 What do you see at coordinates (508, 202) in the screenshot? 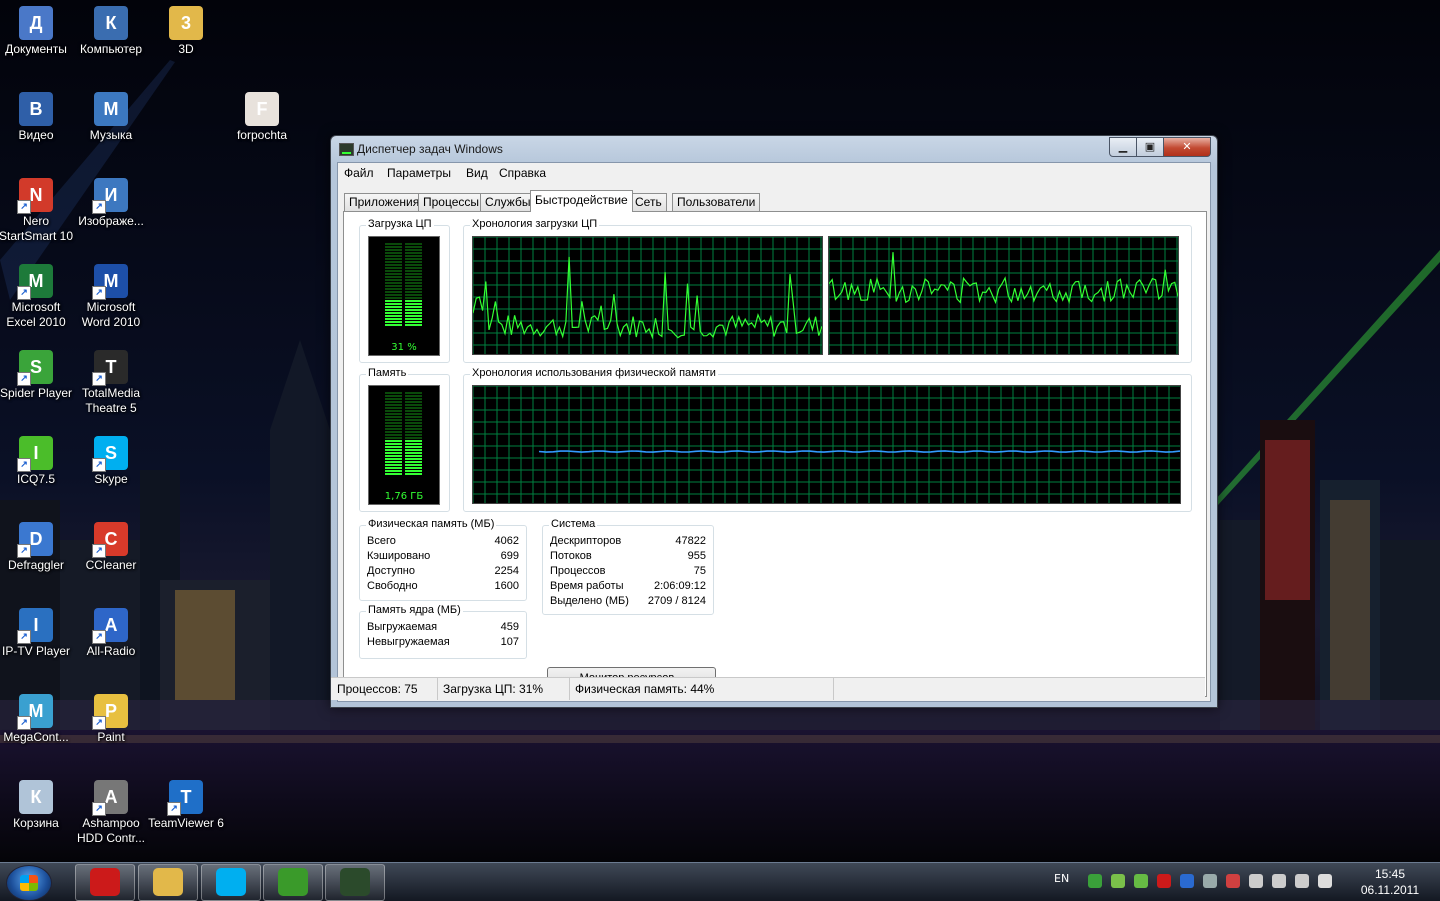
I see `tab-services: Службы` at bounding box center [508, 202].